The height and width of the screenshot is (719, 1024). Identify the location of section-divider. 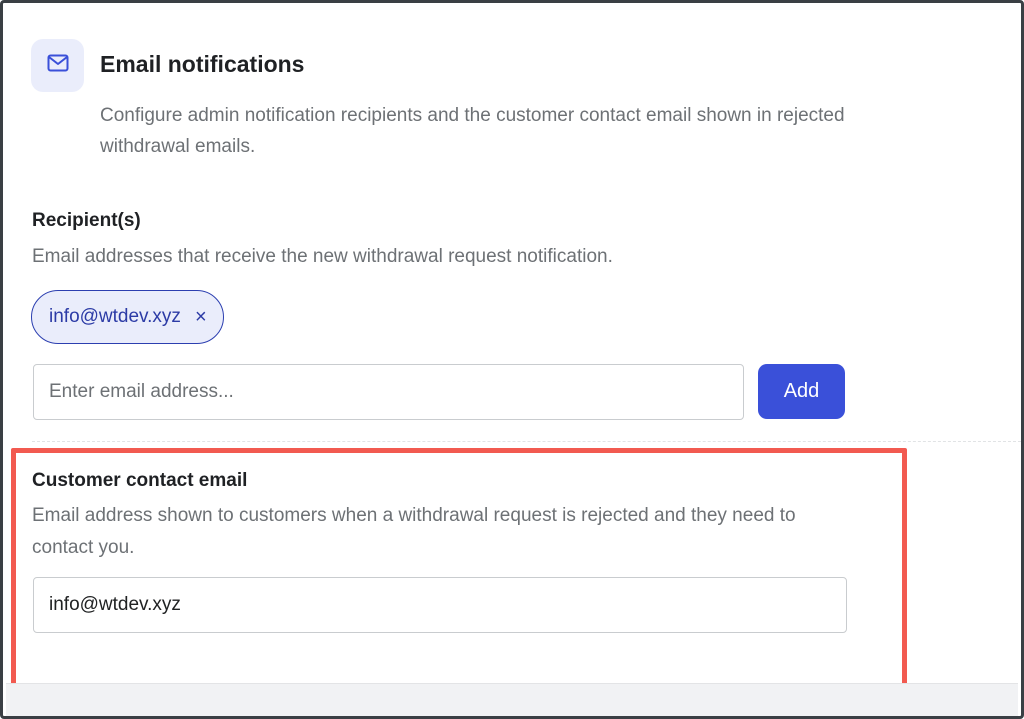
(526, 441).